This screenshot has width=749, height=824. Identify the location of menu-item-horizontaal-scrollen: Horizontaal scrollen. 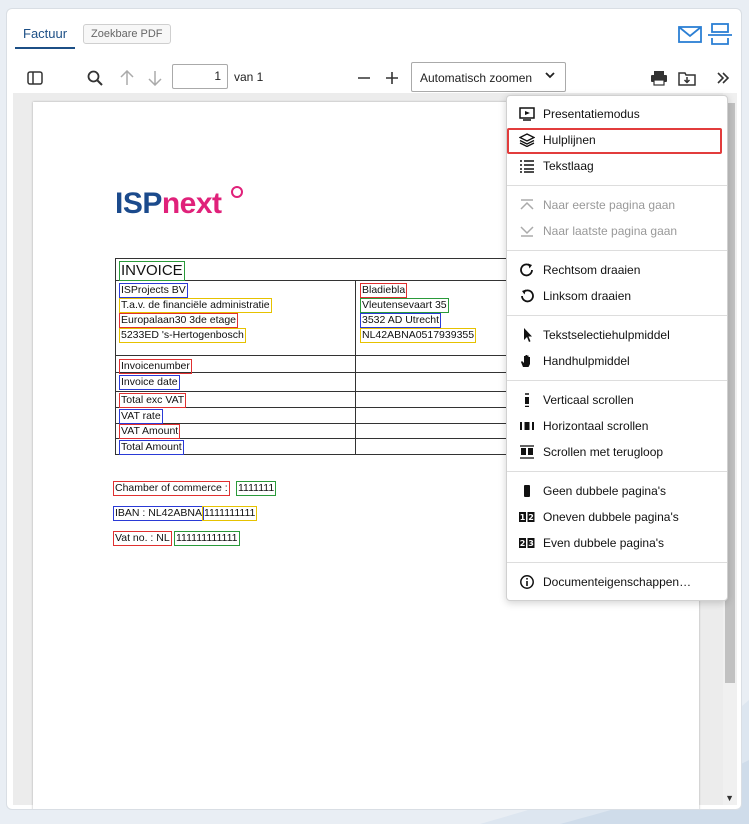
(617, 426).